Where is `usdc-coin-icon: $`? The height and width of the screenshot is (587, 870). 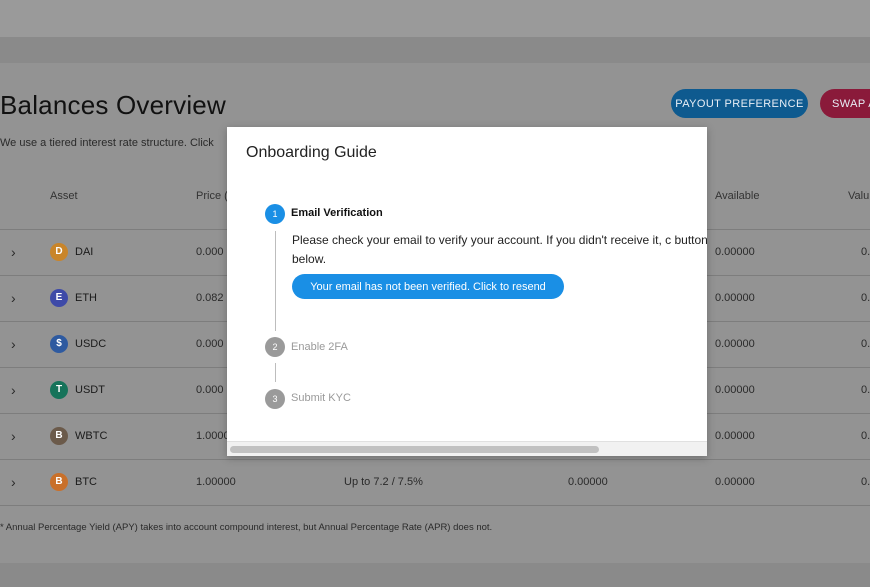
usdc-coin-icon: $ is located at coordinates (59, 344).